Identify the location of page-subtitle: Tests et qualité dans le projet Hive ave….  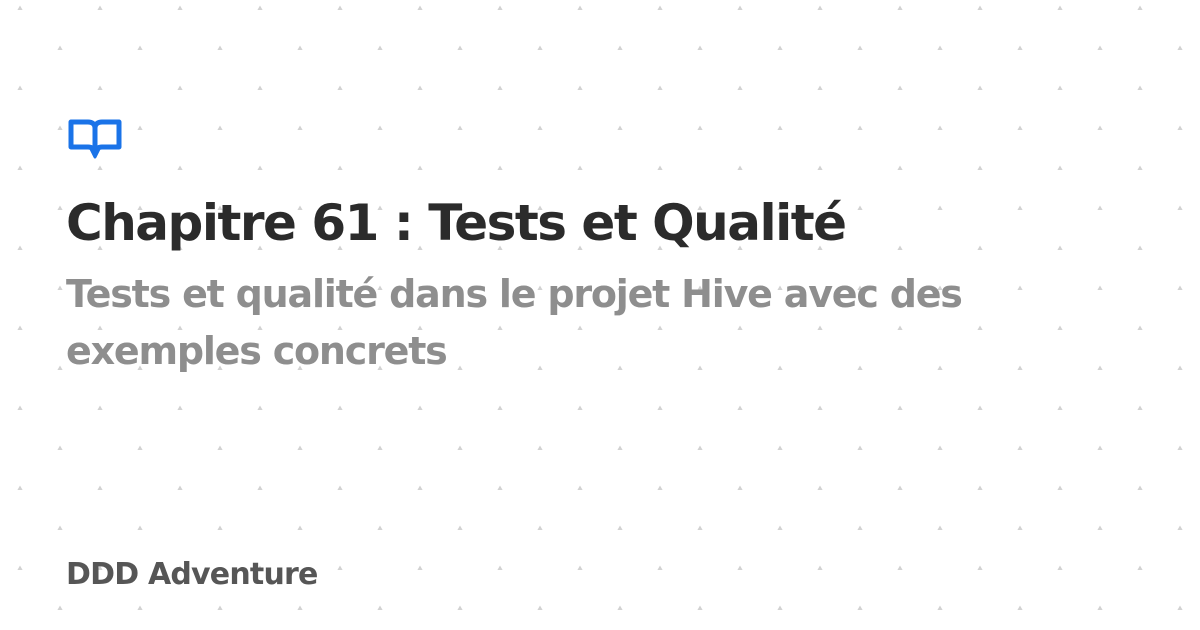
(514, 322).